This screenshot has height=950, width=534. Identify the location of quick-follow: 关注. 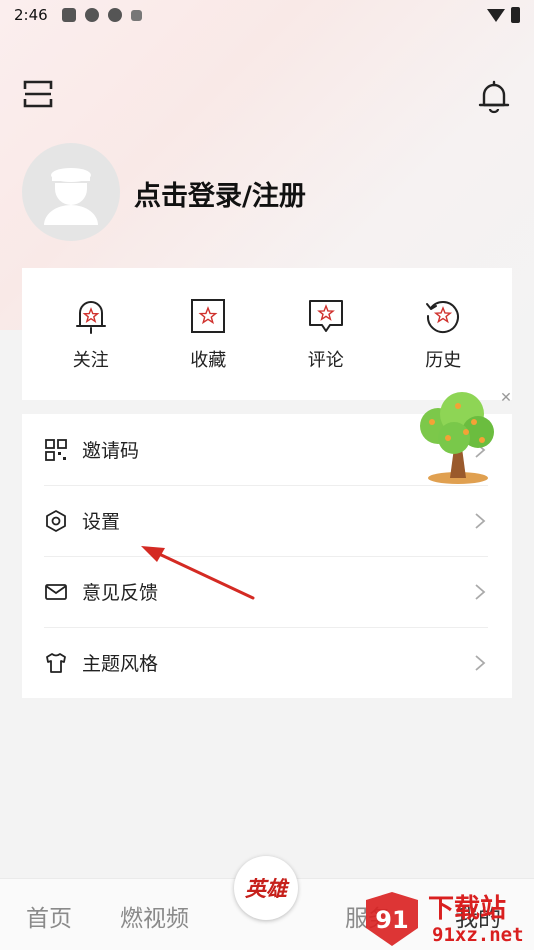
(91, 334).